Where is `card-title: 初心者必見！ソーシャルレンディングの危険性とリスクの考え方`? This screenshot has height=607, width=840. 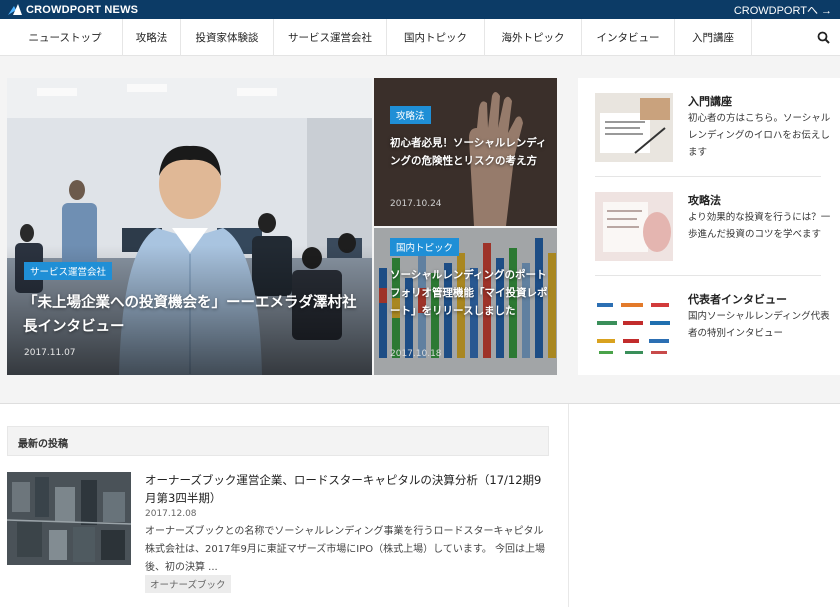 card-title: 初心者必見！ソーシャルレンディングの危険性とリスクの考え方 is located at coordinates (470, 152).